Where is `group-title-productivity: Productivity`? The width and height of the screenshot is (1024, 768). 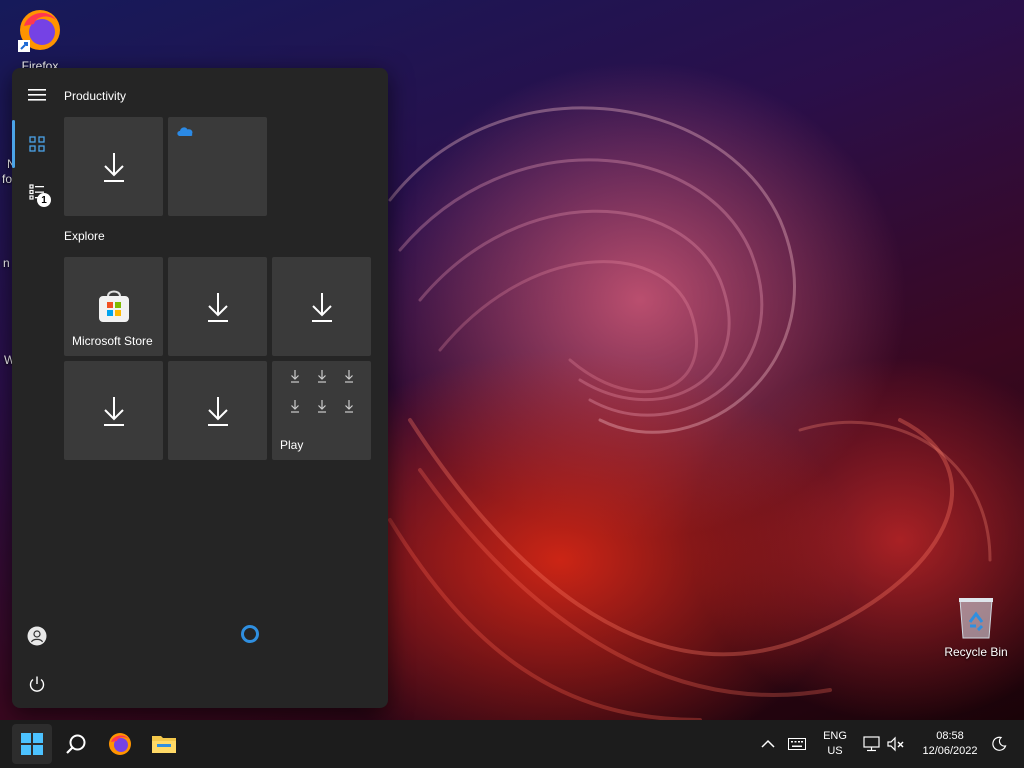 group-title-productivity: Productivity is located at coordinates (95, 96).